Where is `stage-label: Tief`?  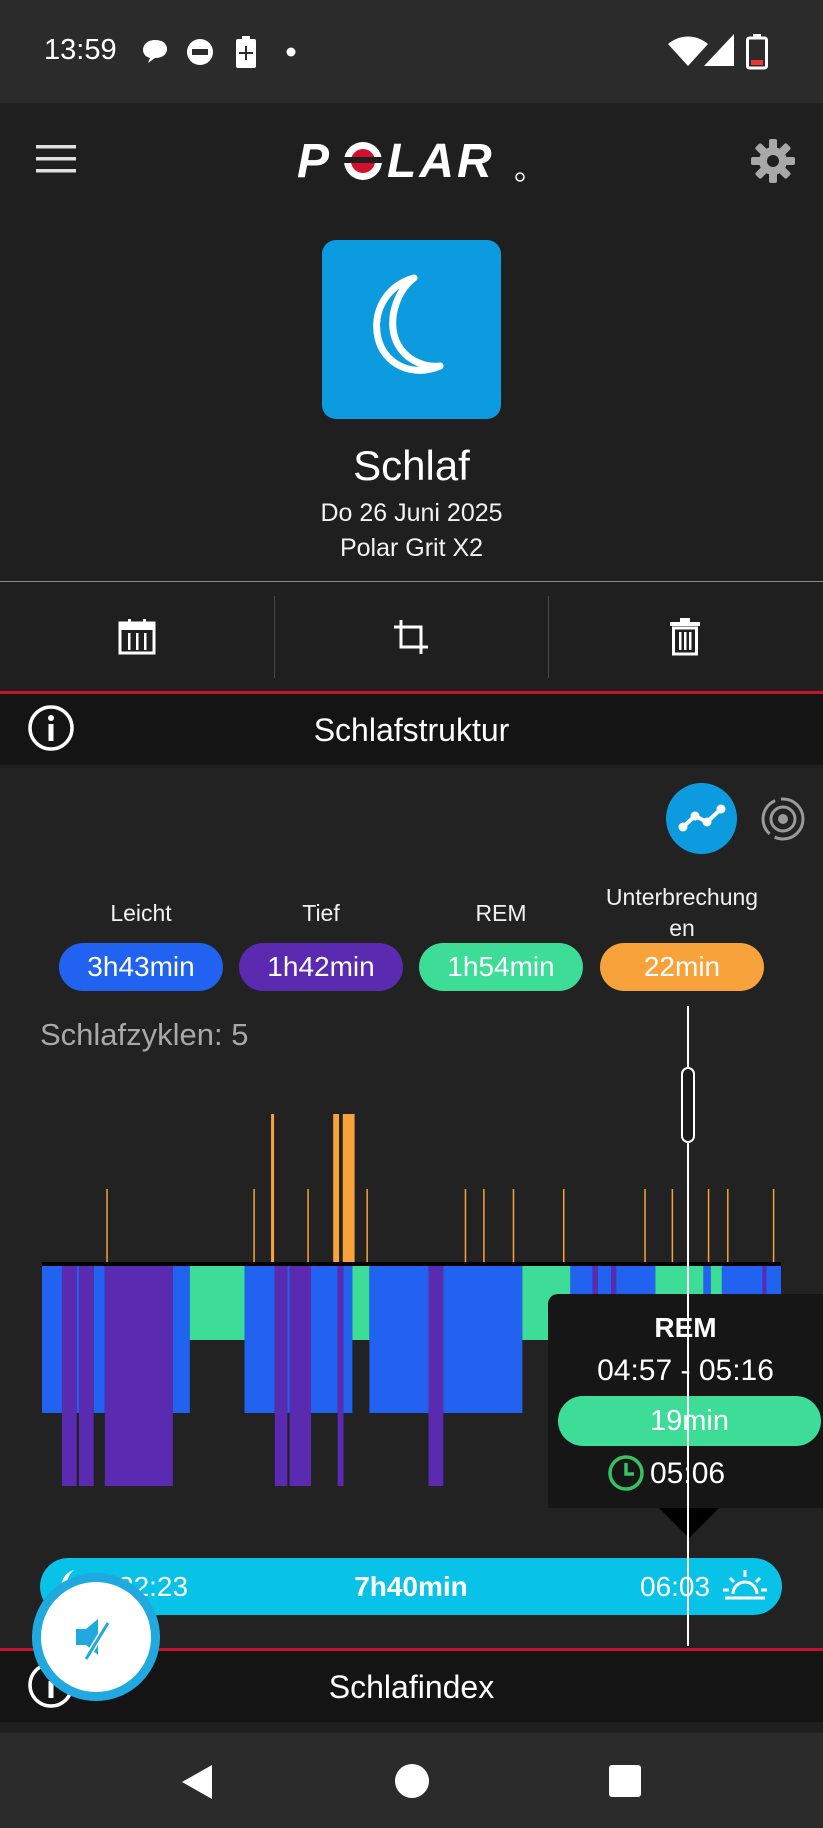
stage-label: Tief is located at coordinates (321, 913).